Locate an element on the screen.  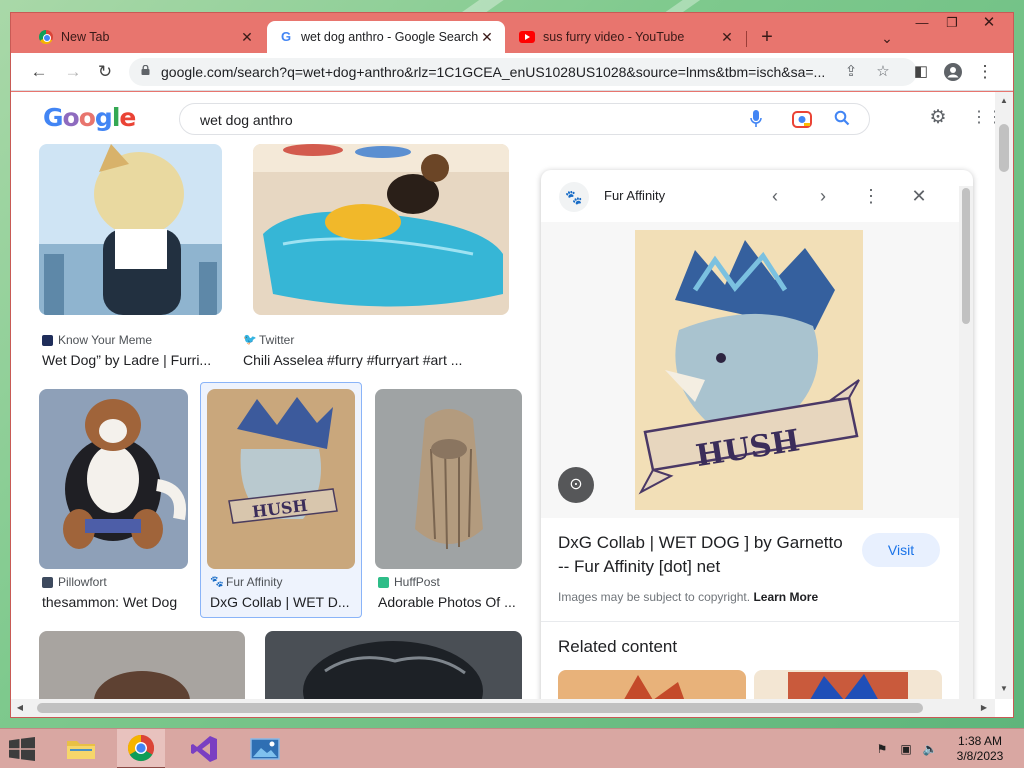
result-source-label: HuffPost is located at coordinates (417, 582).